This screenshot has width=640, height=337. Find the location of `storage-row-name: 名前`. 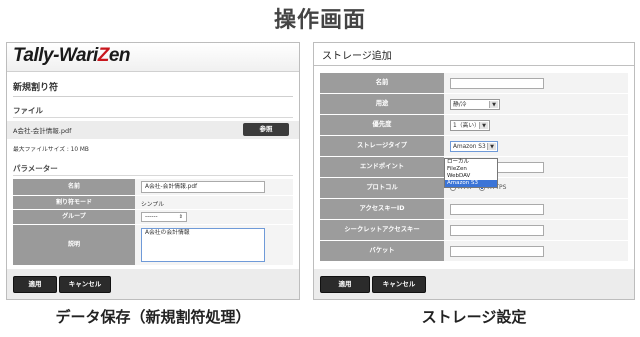

storage-row-name: 名前 is located at coordinates (474, 83).